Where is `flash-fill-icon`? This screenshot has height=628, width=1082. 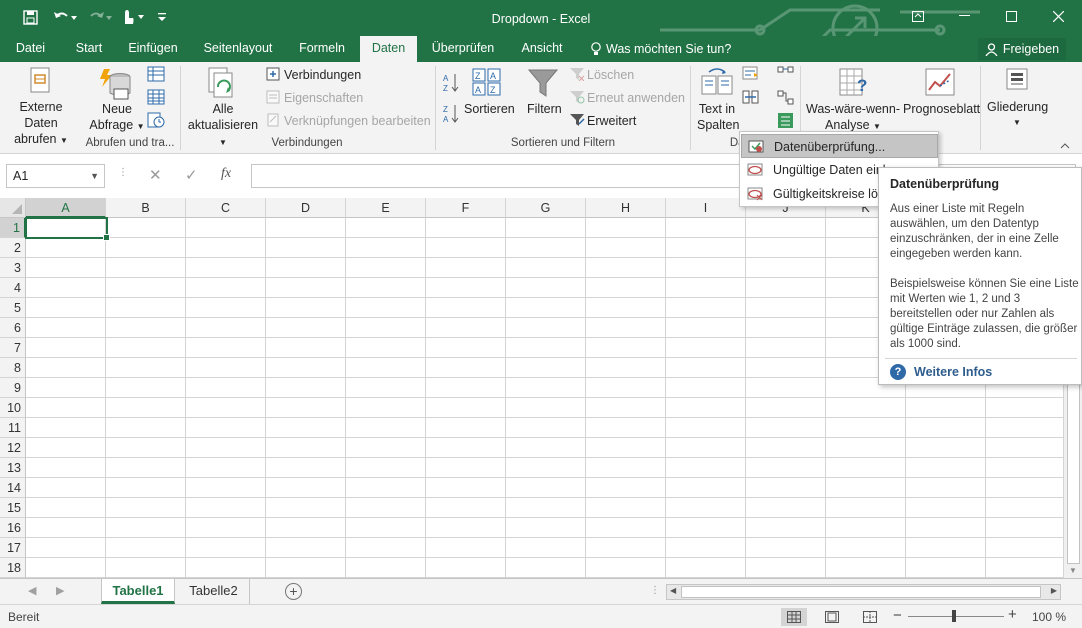 flash-fill-icon is located at coordinates (750, 75).